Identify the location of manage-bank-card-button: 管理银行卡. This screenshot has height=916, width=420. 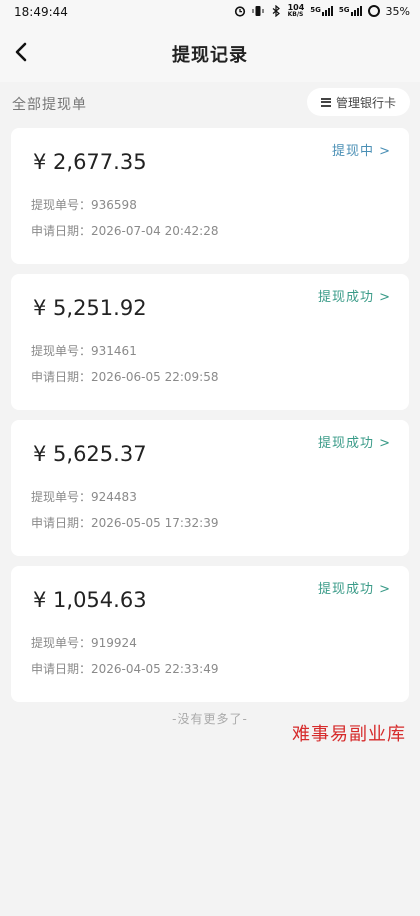
(358, 102).